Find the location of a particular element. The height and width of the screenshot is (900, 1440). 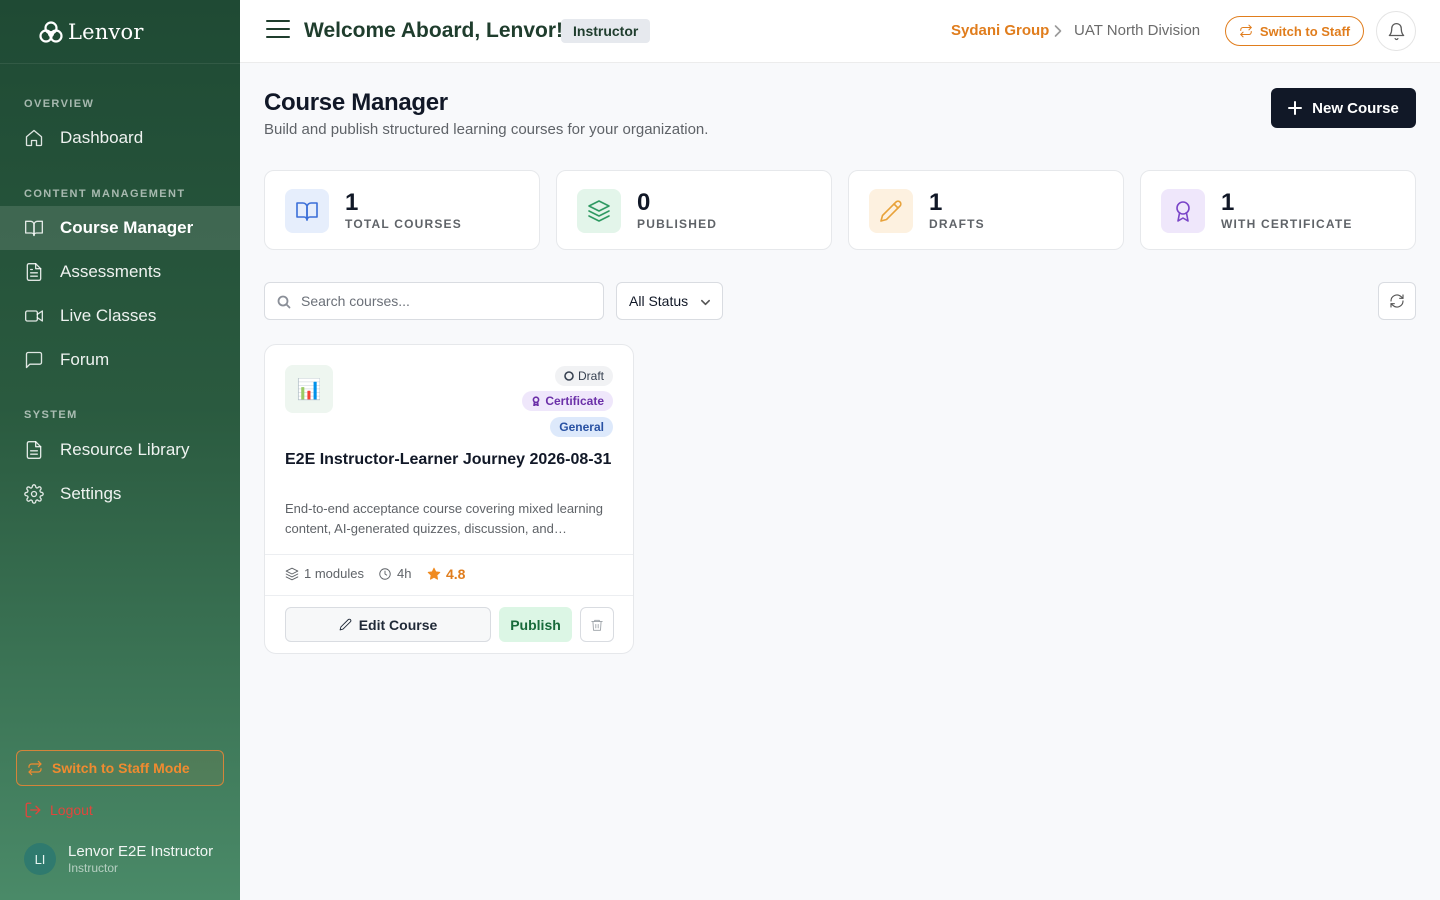

nav-section-content: CONTENT MANAGEMENT is located at coordinates (105, 194).